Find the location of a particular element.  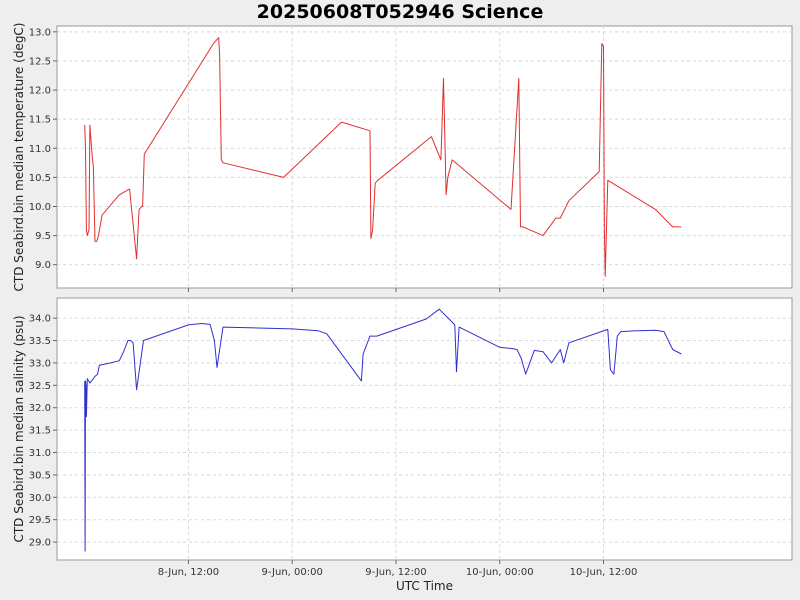

y-tick-label: 12.0 is located at coordinates (40, 91).